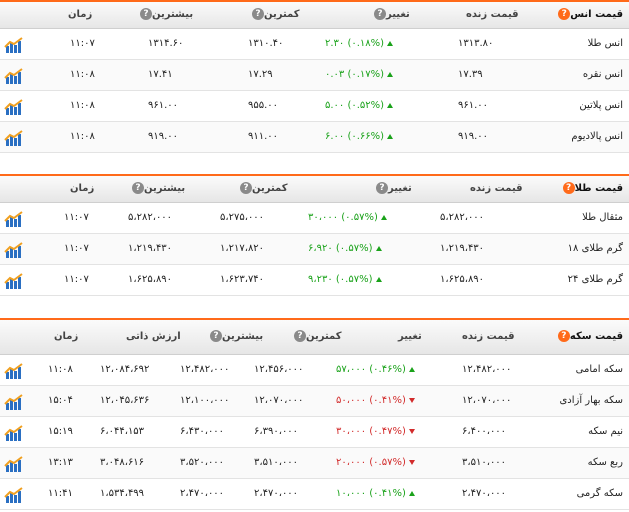 The height and width of the screenshot is (512, 629). What do you see at coordinates (595, 248) in the screenshot?
I see `cell-name: گرم طلای ۱۸` at bounding box center [595, 248].